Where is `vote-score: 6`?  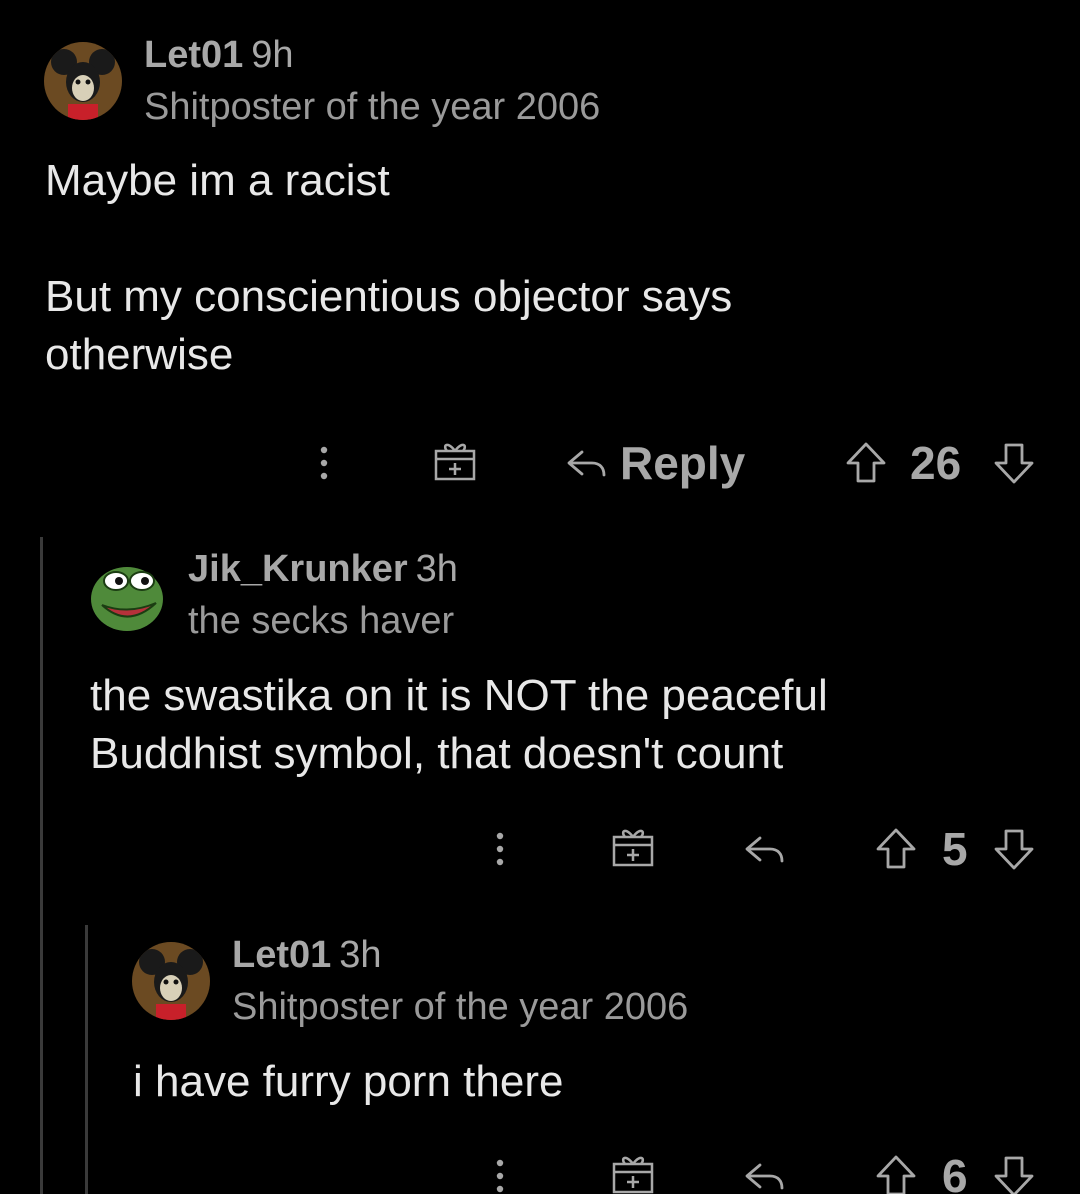 vote-score: 6 is located at coordinates (955, 1170).